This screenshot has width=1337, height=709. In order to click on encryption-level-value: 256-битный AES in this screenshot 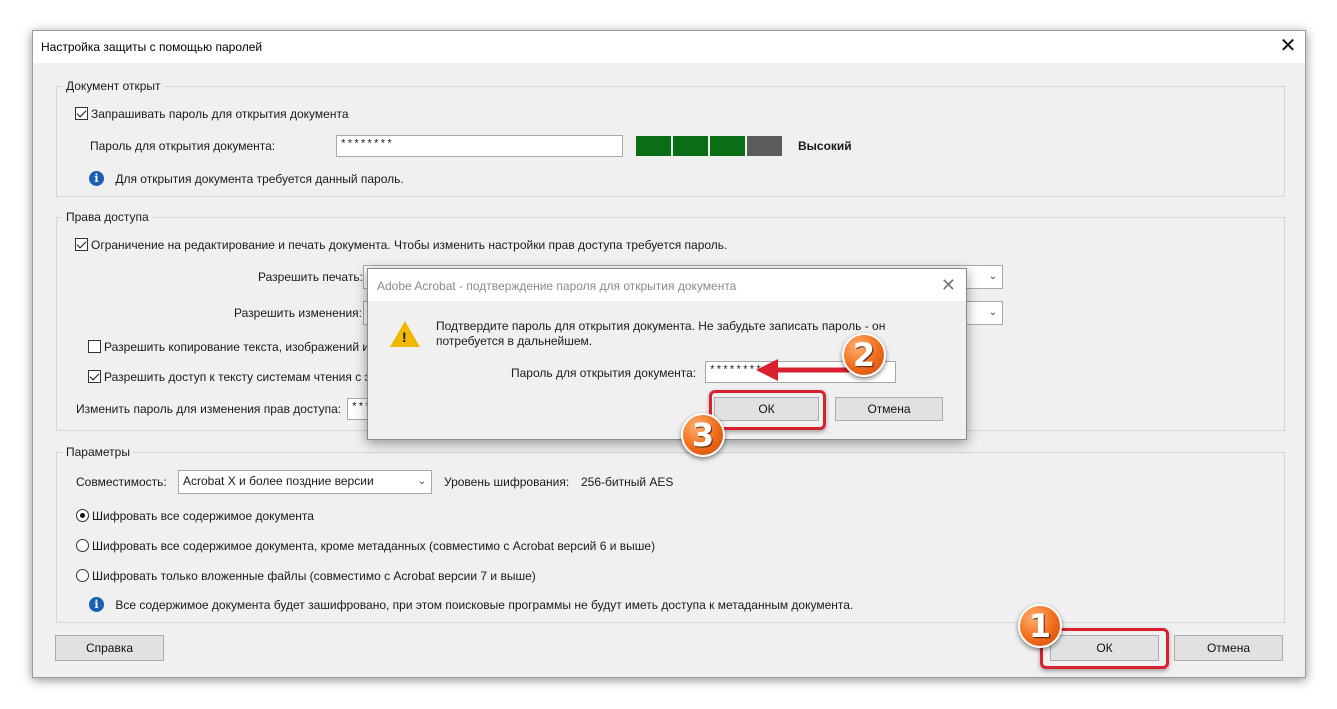, I will do `click(627, 482)`.